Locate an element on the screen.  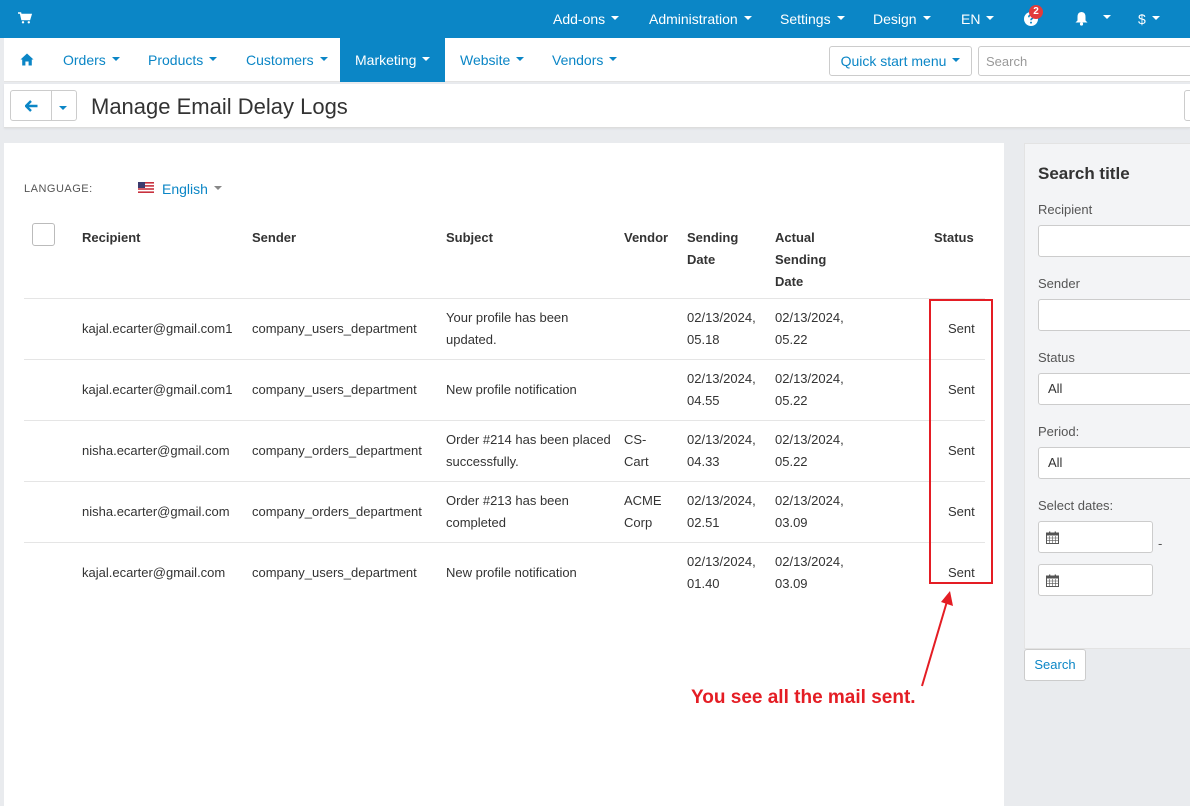
back-button is located at coordinates (31, 105).